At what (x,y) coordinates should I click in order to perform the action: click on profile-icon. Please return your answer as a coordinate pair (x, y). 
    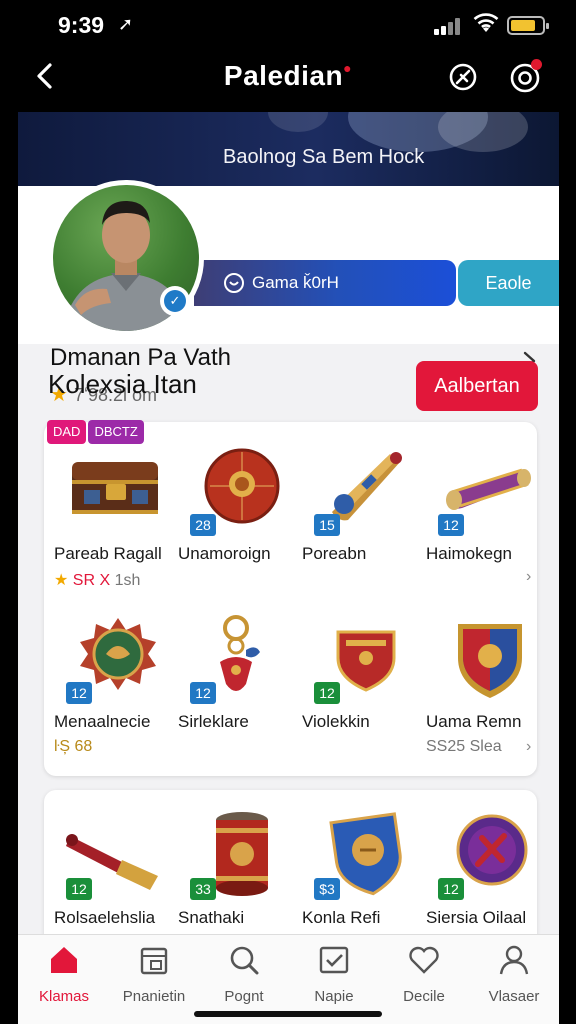
    Looking at the image, I should click on (514, 960).